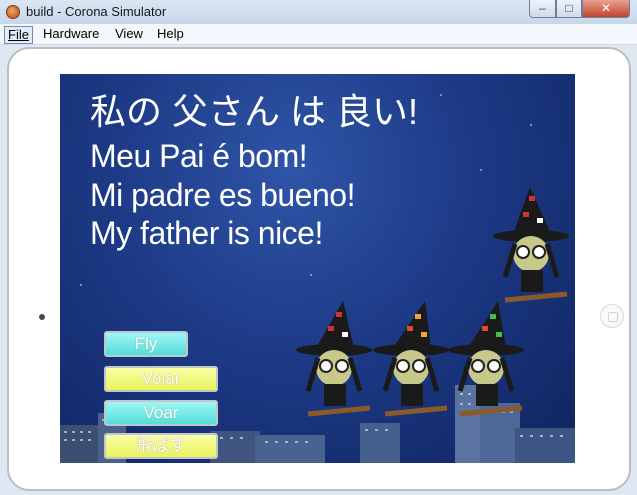  I want to click on fly-button: Fly, so click(146, 344).